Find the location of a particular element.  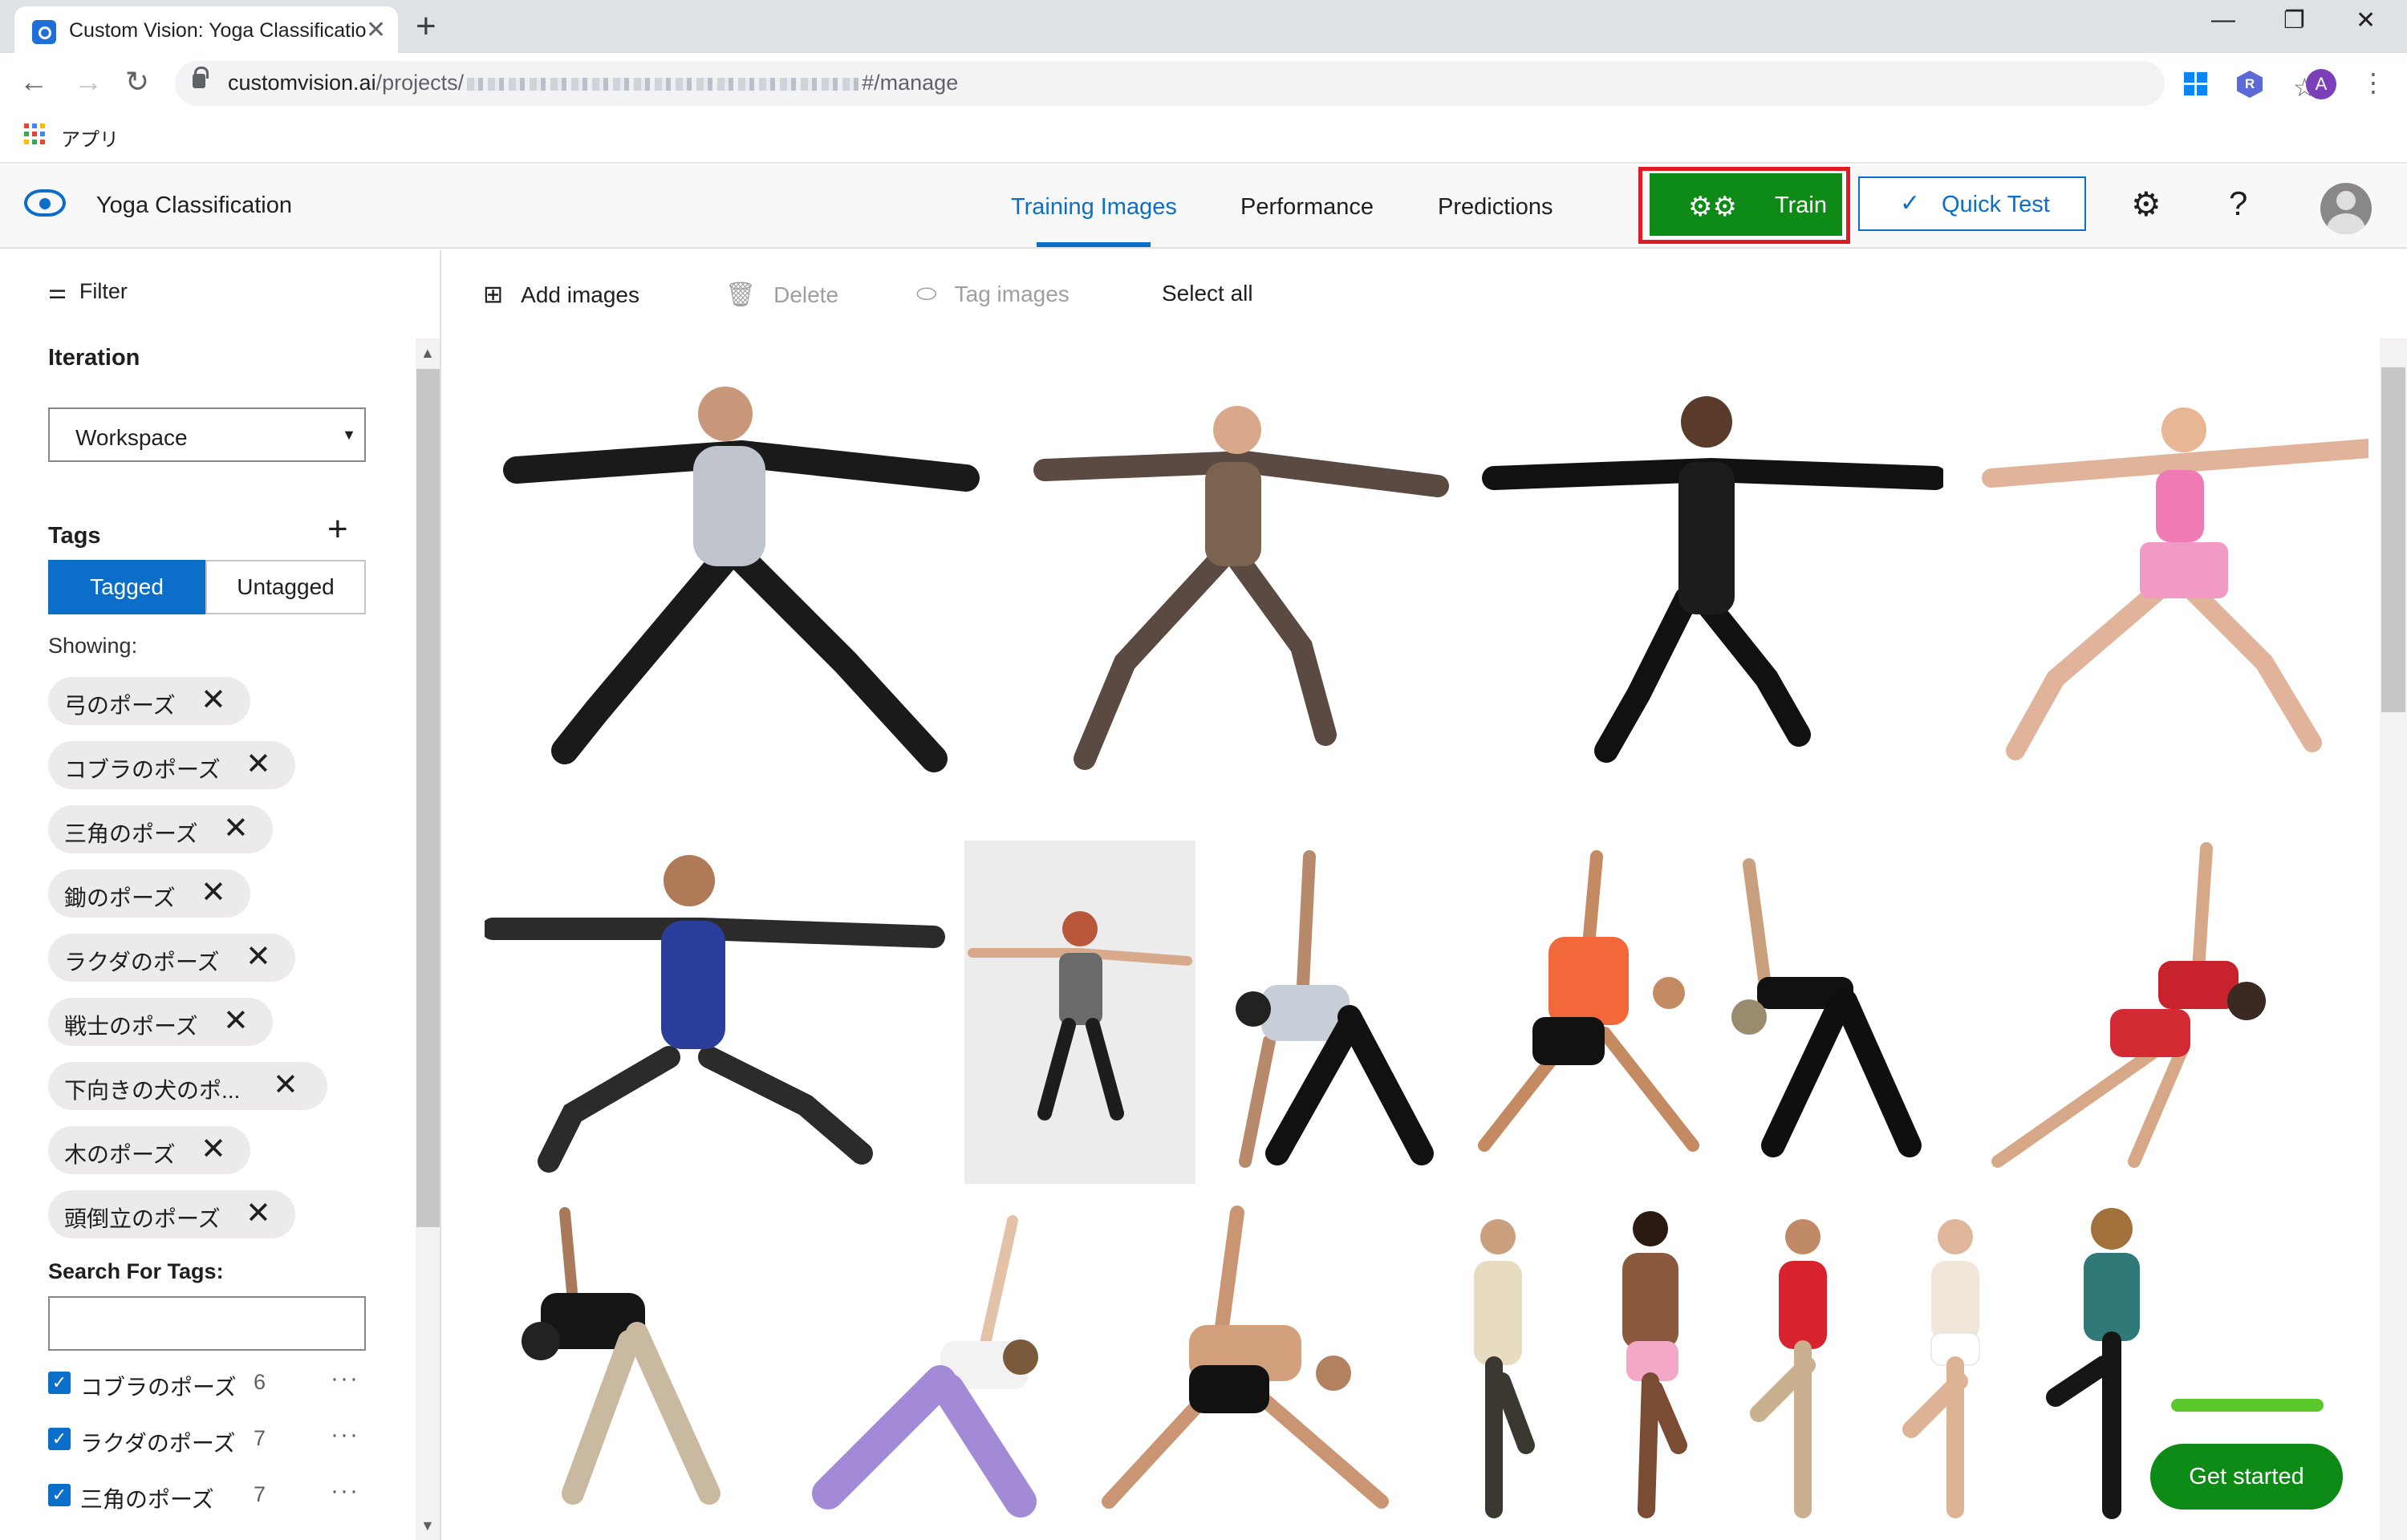

filter-toggle: ⚌ Filter is located at coordinates (88, 291).